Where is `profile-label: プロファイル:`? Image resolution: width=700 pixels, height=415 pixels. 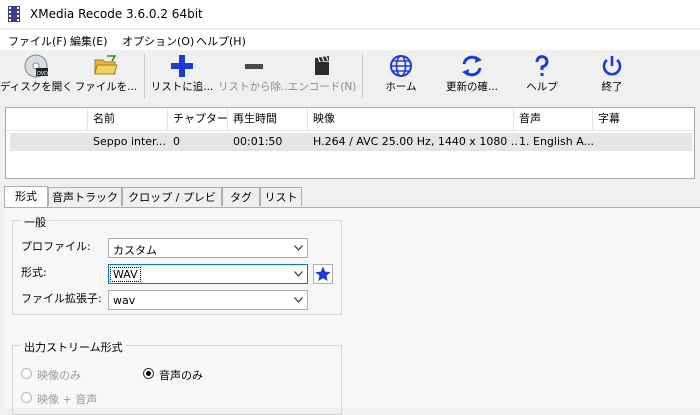
profile-label: プロファイル: is located at coordinates (56, 246).